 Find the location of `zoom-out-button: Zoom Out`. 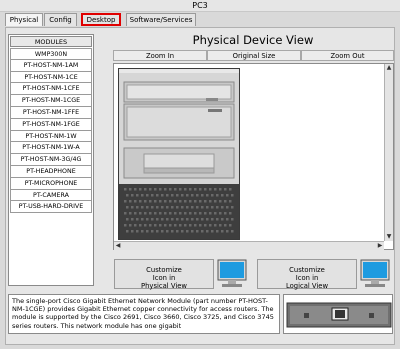

zoom-out-button: Zoom Out is located at coordinates (347, 55).